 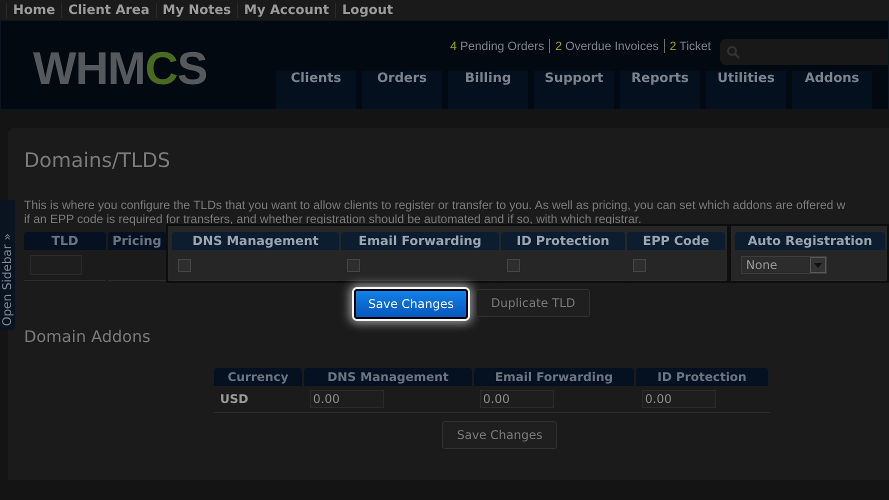 I want to click on stats-link: 2 Overdue Invoices, so click(x=606, y=46).